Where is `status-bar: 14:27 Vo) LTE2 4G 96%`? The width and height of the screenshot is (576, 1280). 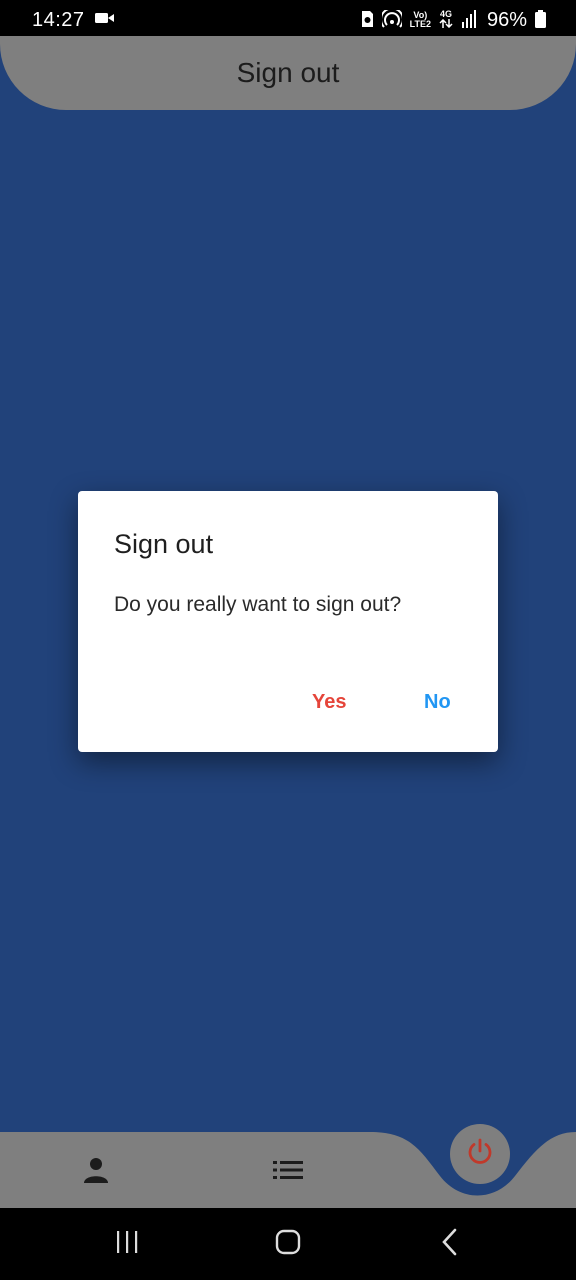
status-bar: 14:27 Vo) LTE2 4G 96% is located at coordinates (288, 20).